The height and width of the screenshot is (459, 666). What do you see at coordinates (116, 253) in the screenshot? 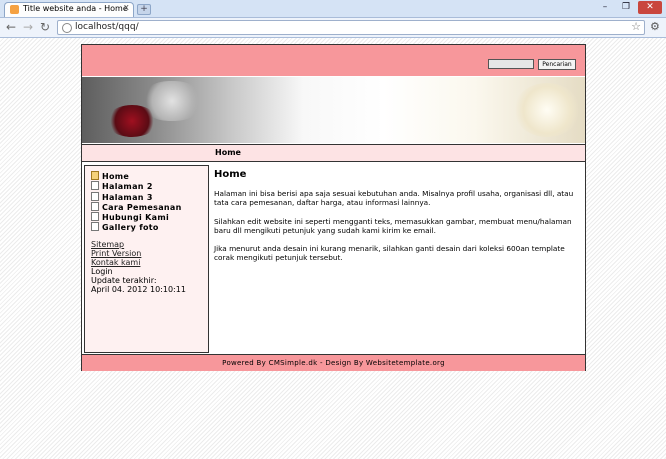
I see `print-version-link: Print Version` at bounding box center [116, 253].